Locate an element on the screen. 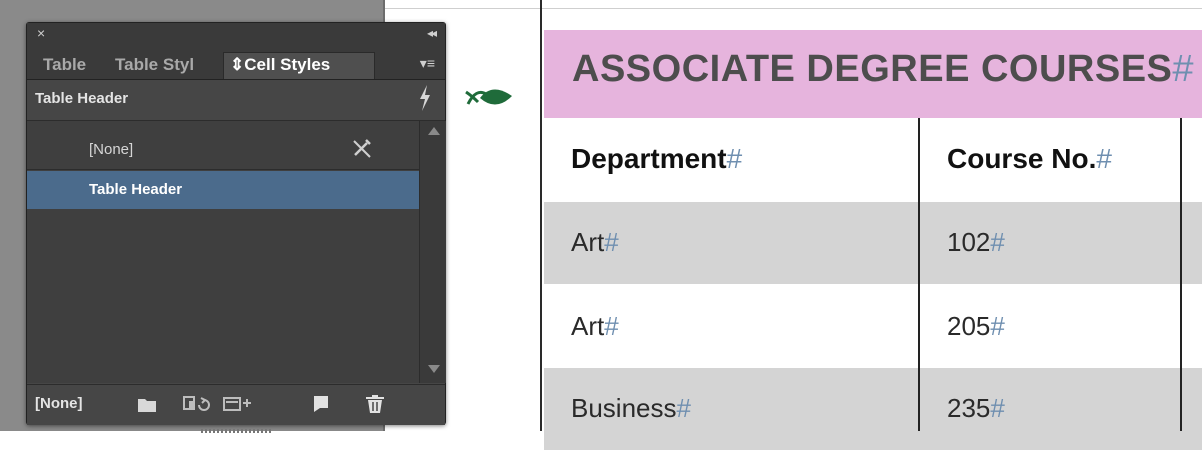  scrollbar is located at coordinates (432, 252).